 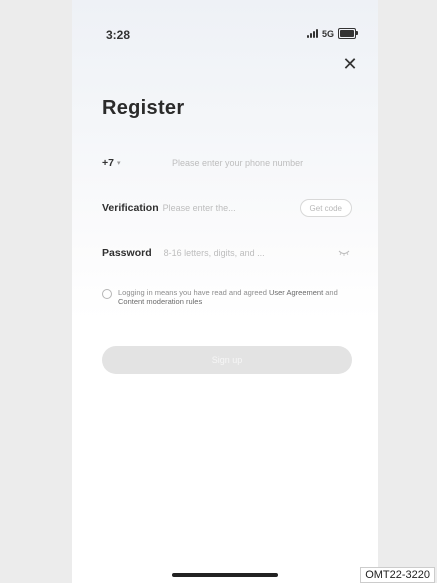 What do you see at coordinates (262, 163) in the screenshot?
I see `phone-input` at bounding box center [262, 163].